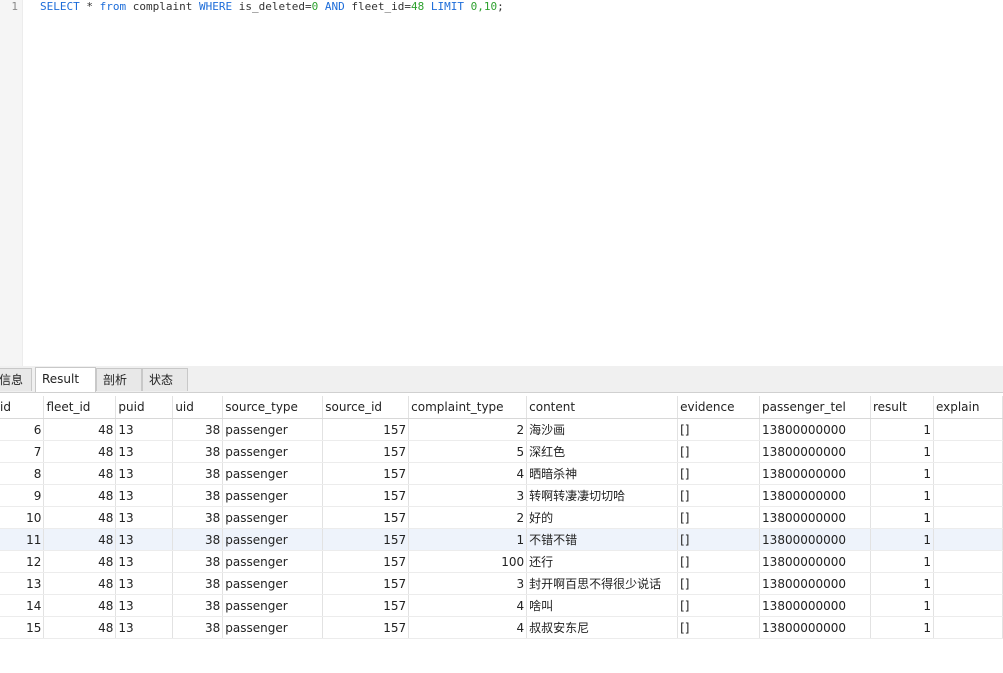 The width and height of the screenshot is (1003, 673). I want to click on cell-content: 转啊转凄凄切切哈, so click(602, 495).